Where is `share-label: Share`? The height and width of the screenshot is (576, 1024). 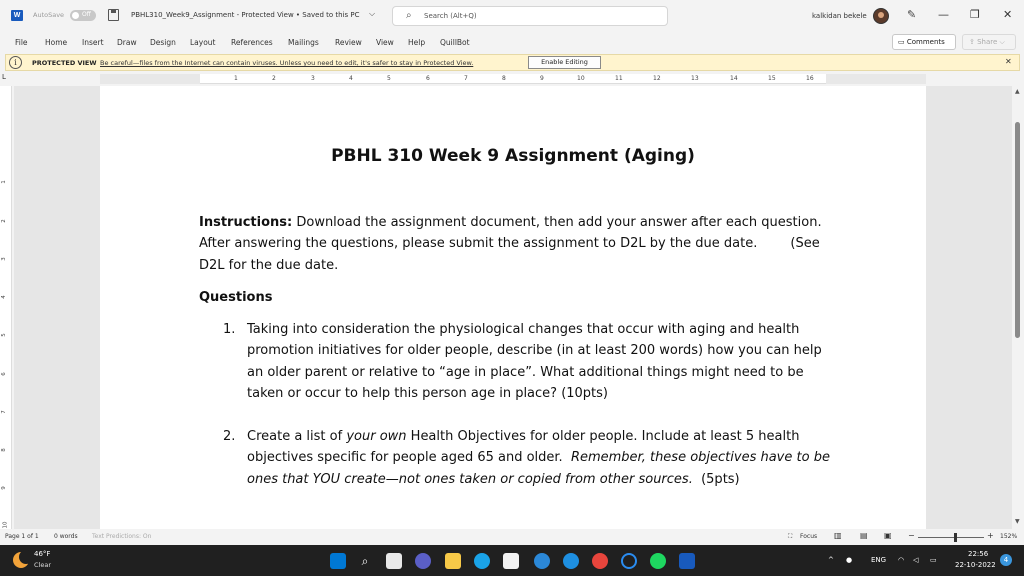
share-label: Share is located at coordinates (987, 42).